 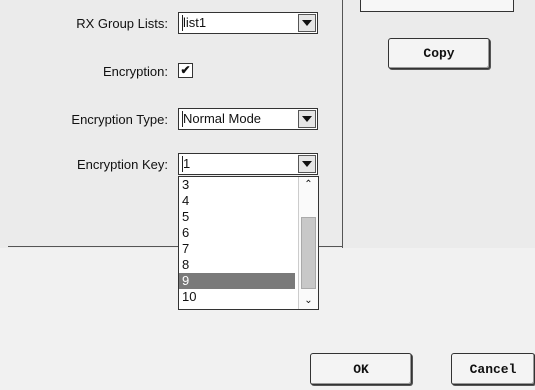 What do you see at coordinates (237, 281) in the screenshot?
I see `list-item-selected: 9` at bounding box center [237, 281].